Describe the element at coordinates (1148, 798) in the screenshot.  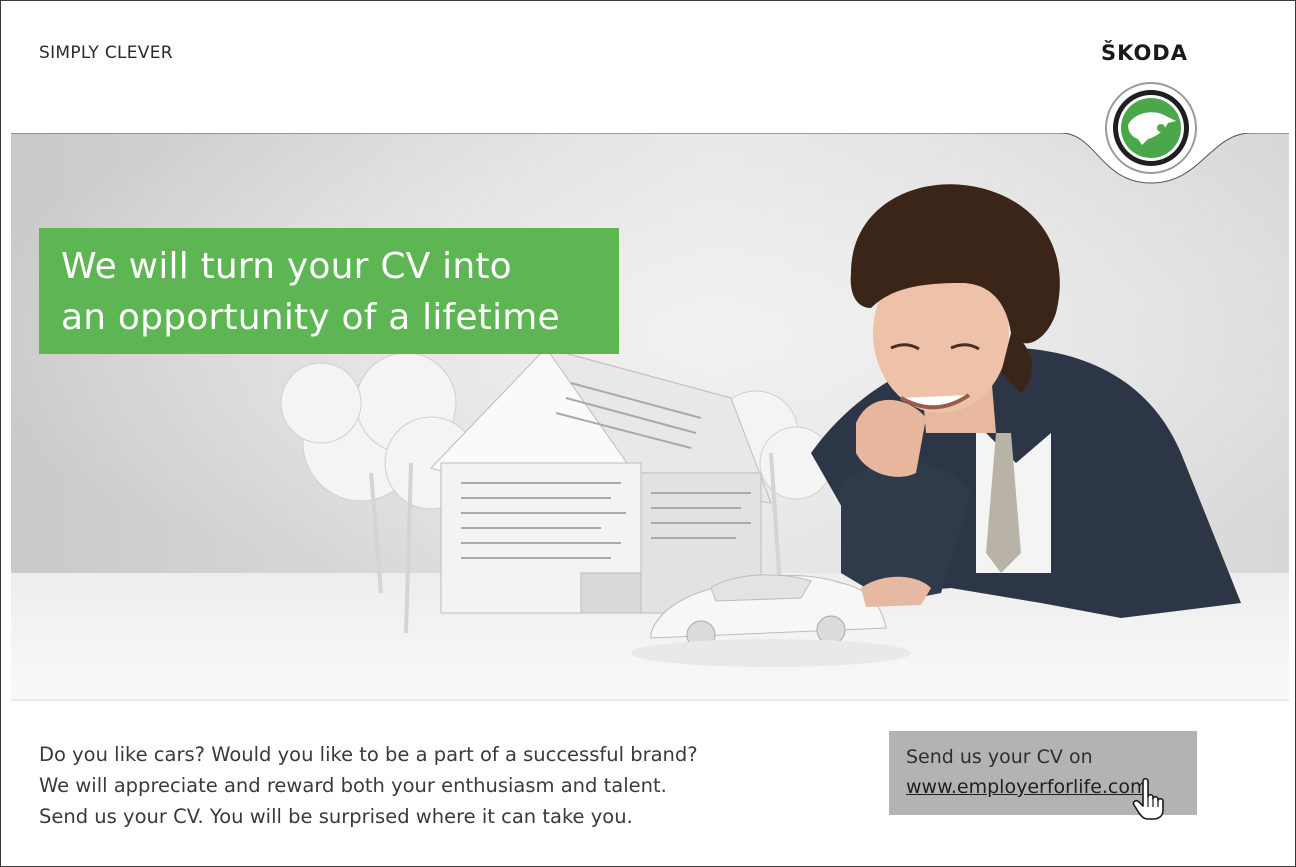
I see `hand-pointer-icon` at that location.